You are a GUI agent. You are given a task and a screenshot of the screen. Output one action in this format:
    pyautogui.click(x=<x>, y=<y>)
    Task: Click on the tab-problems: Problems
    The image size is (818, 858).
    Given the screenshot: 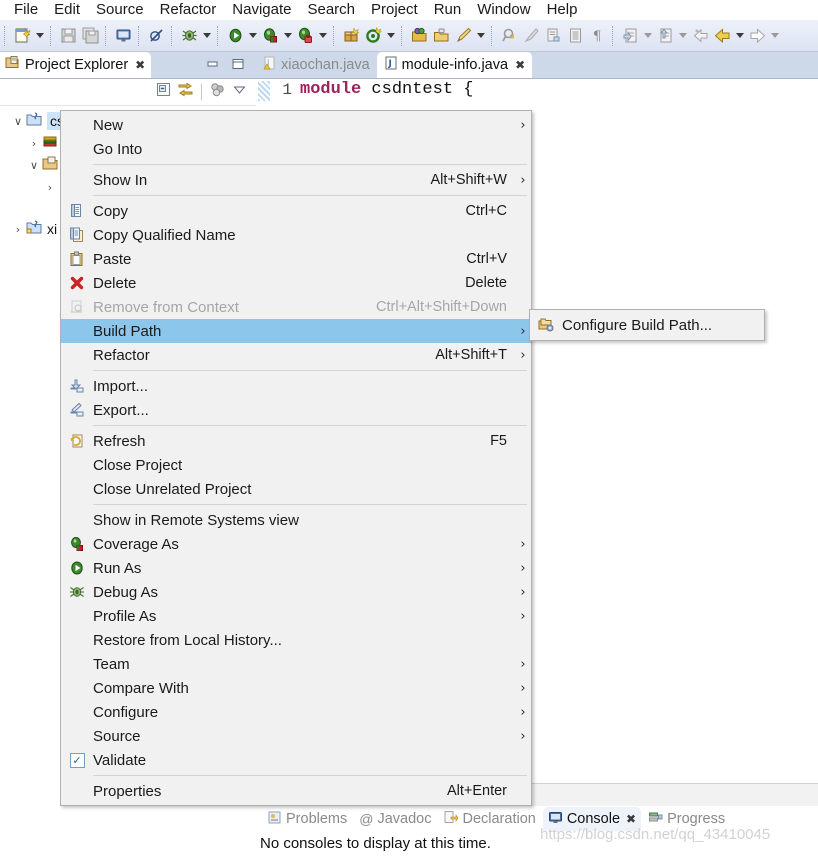 What is the action you would take?
    pyautogui.click(x=307, y=819)
    